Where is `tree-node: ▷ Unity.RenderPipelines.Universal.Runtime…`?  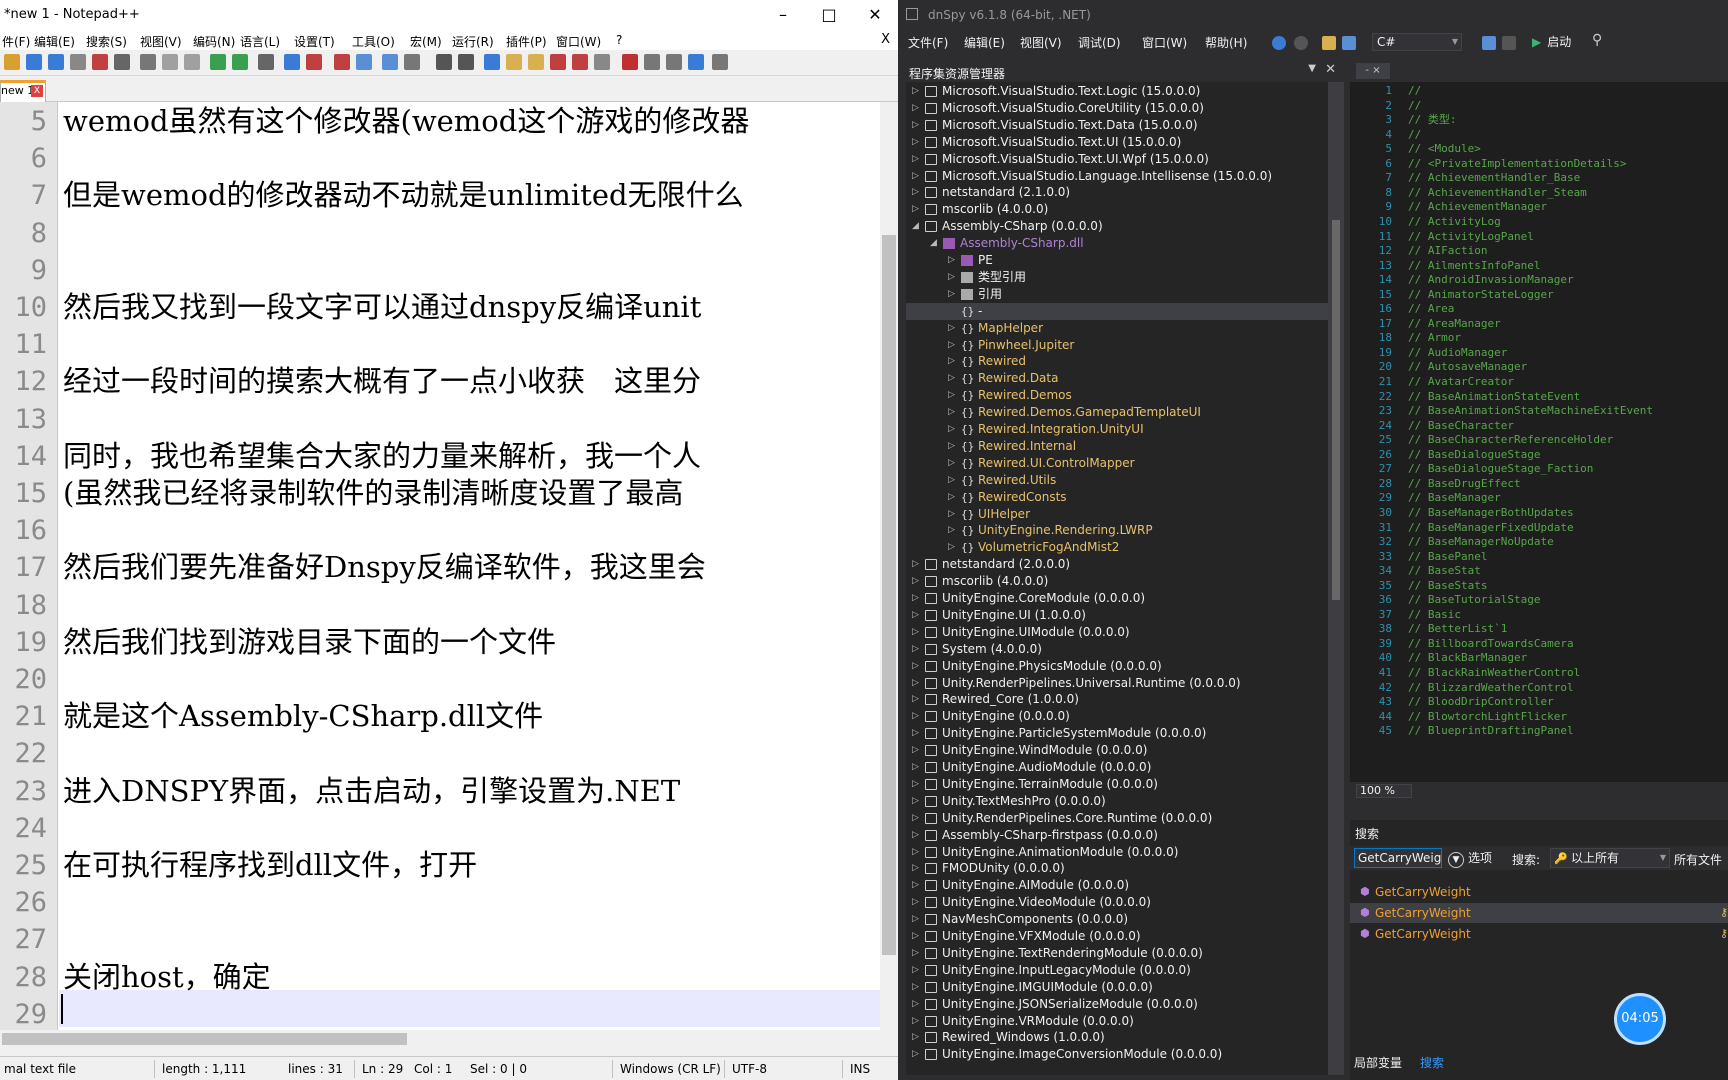
tree-node: ▷ Unity.RenderPipelines.Universal.Runtime… is located at coordinates (1117, 683).